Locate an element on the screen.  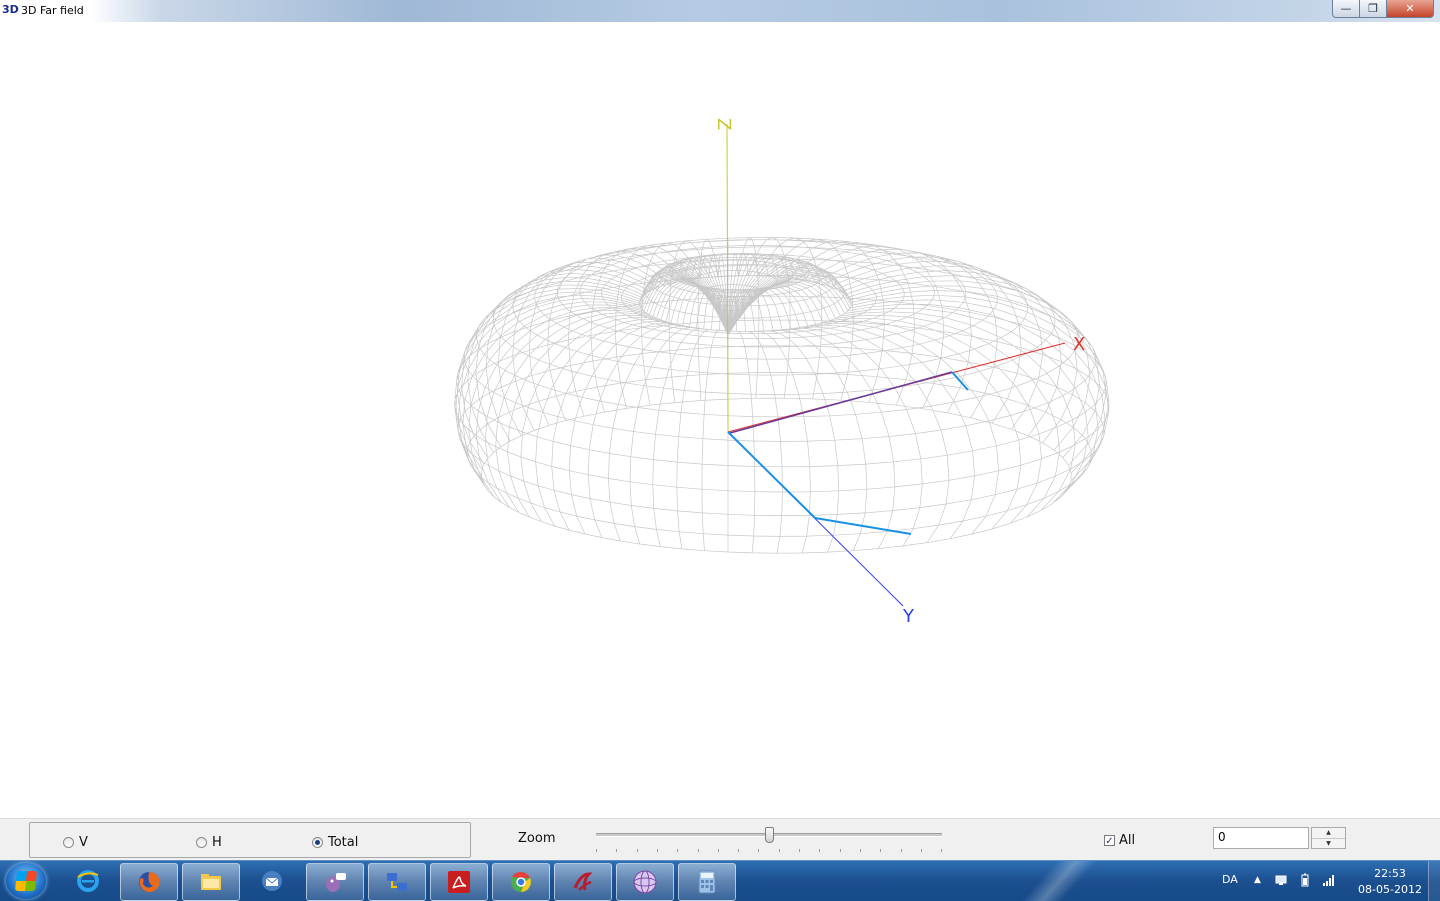
y-axis-highlight is located at coordinates (771, 475).